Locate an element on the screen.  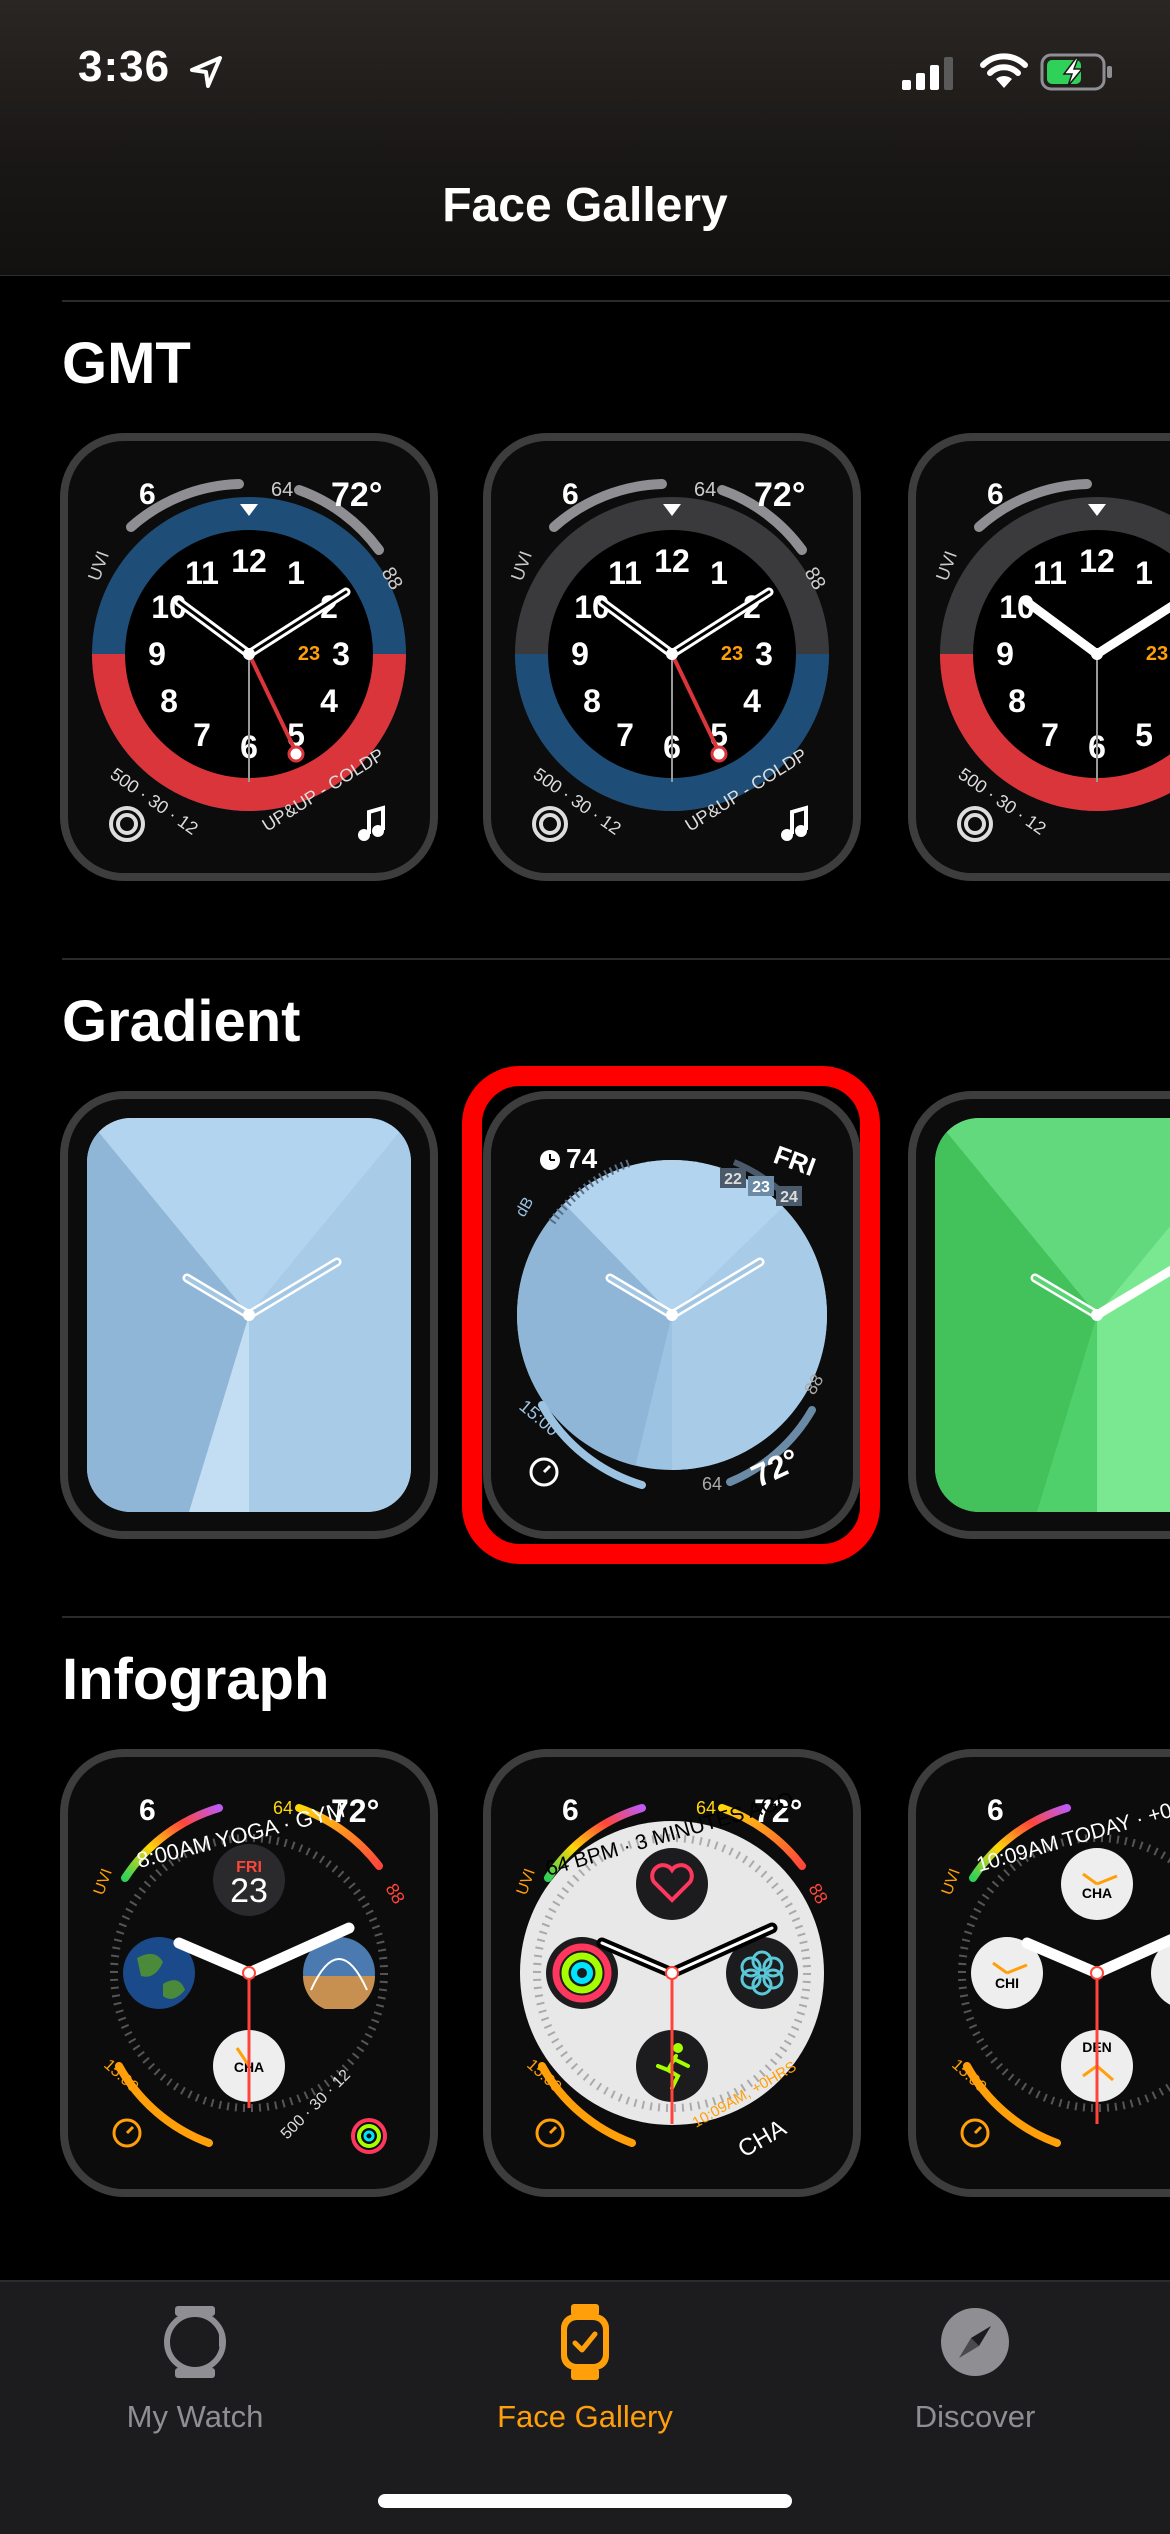
page-title: Face Gallery is located at coordinates (585, 205).